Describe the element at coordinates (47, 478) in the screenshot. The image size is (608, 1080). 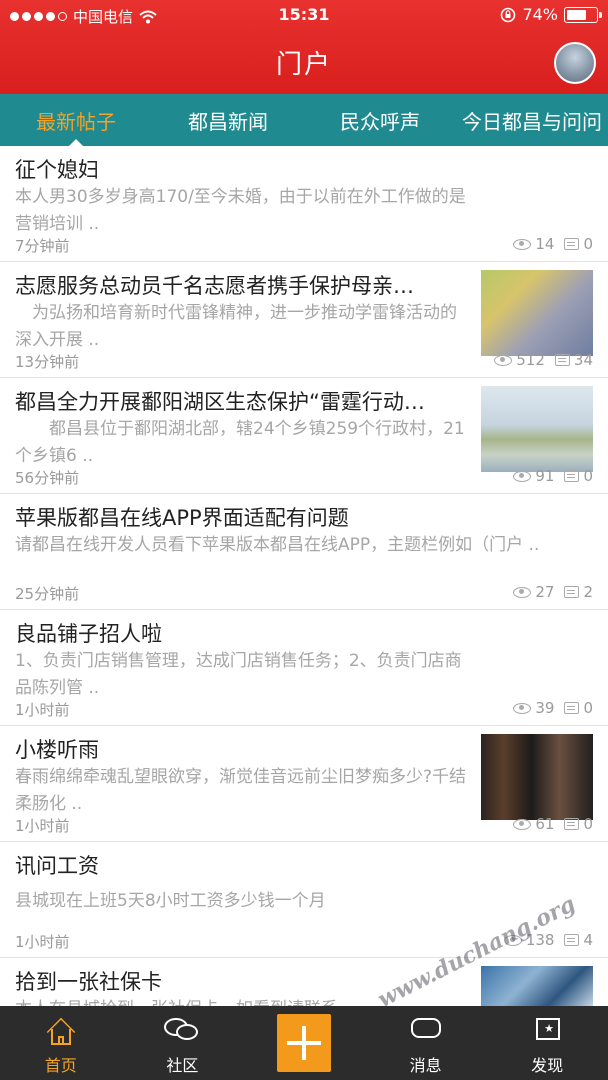
I see `post-time: 56分钟前` at that location.